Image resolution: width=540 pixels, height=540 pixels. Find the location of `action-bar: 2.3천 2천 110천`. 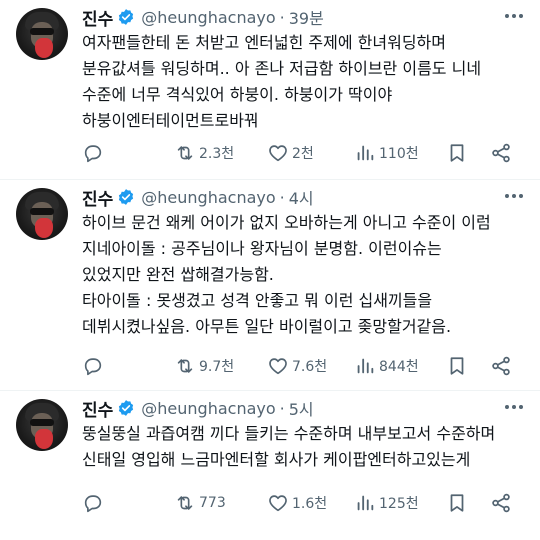

action-bar: 2.3천 2천 110천 is located at coordinates (302, 153).